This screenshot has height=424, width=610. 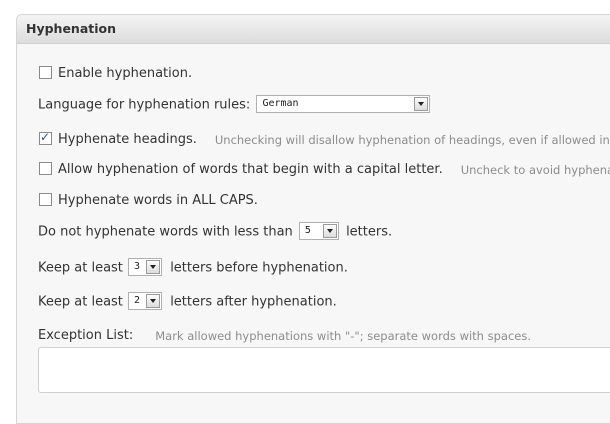 I want to click on panel-header: Hyphenation, so click(x=313, y=29).